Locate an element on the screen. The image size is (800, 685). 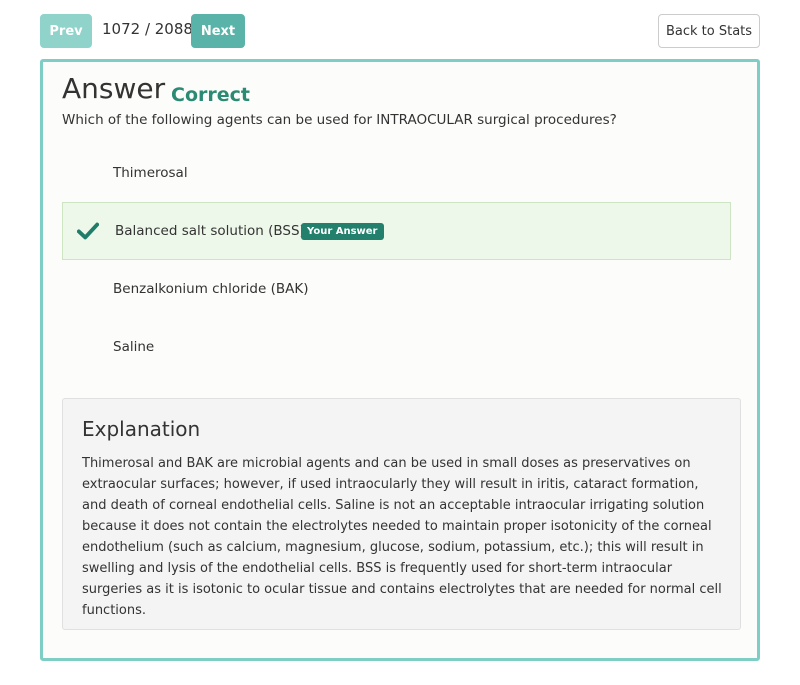
choice-label: Thimerosal is located at coordinates (150, 173).